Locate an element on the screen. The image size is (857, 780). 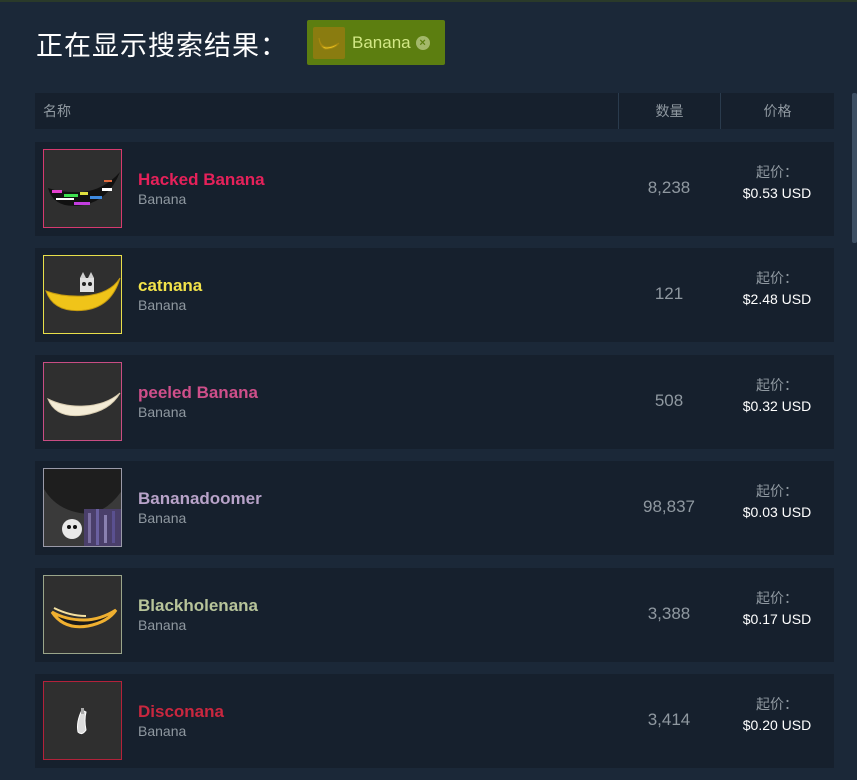
item-name: peeled Banana is located at coordinates (198, 393).